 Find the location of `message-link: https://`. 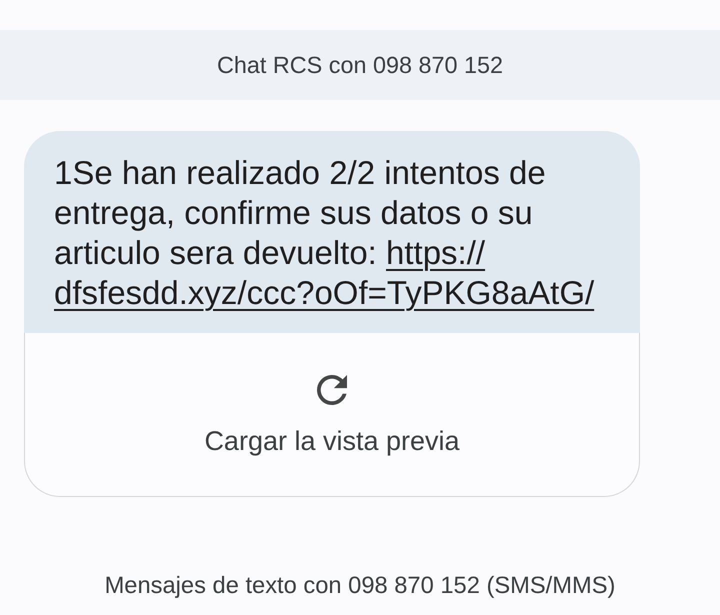

message-link: https:// is located at coordinates (436, 253).